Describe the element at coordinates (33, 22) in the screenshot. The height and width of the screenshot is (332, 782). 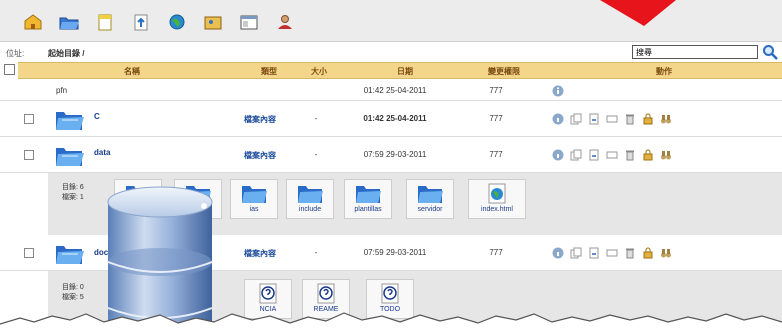
I see `home-icon` at that location.